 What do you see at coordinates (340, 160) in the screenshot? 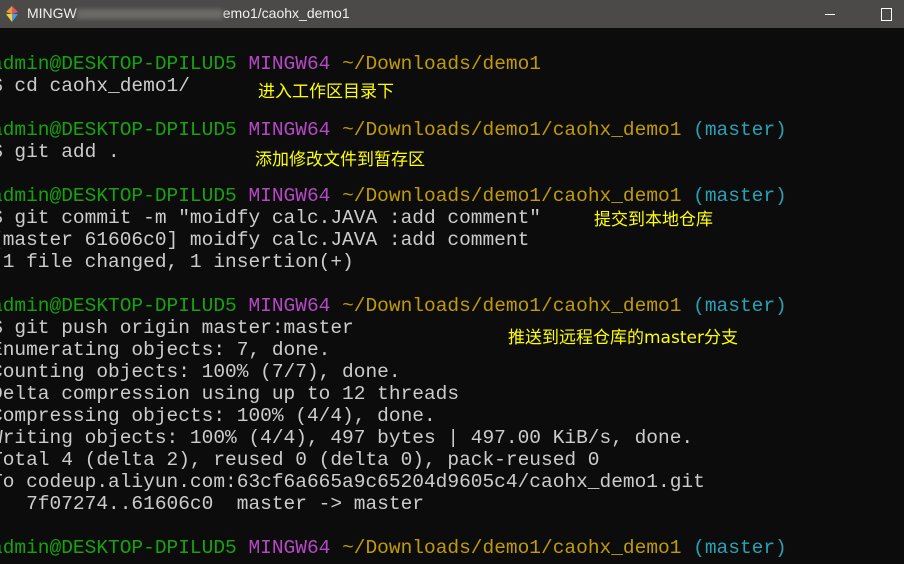
I see `annotation-add: 添加修改文件到暂存区` at bounding box center [340, 160].